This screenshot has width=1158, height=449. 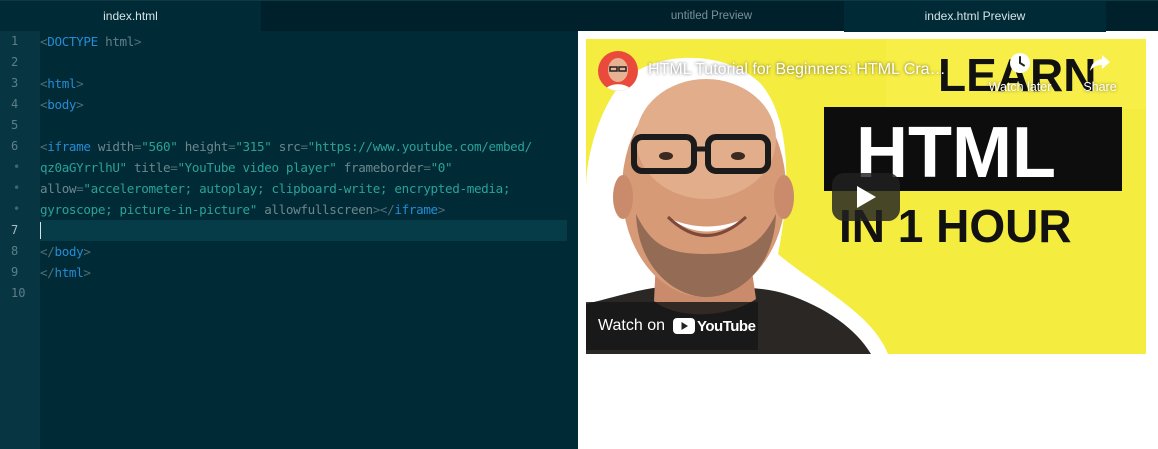 What do you see at coordinates (711, 16) in the screenshot?
I see `tab-untitled-preview: untitled Preview` at bounding box center [711, 16].